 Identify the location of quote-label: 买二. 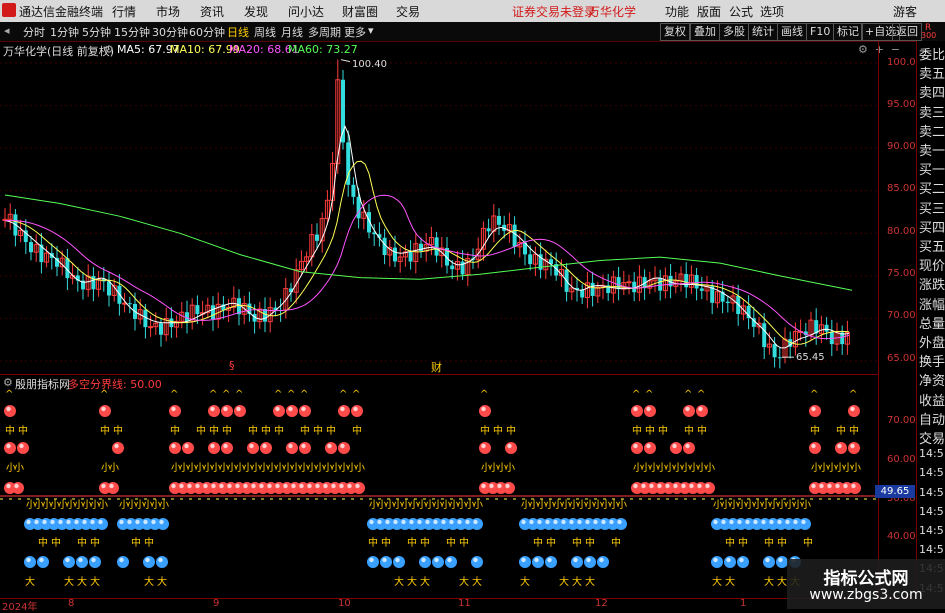
(932, 190).